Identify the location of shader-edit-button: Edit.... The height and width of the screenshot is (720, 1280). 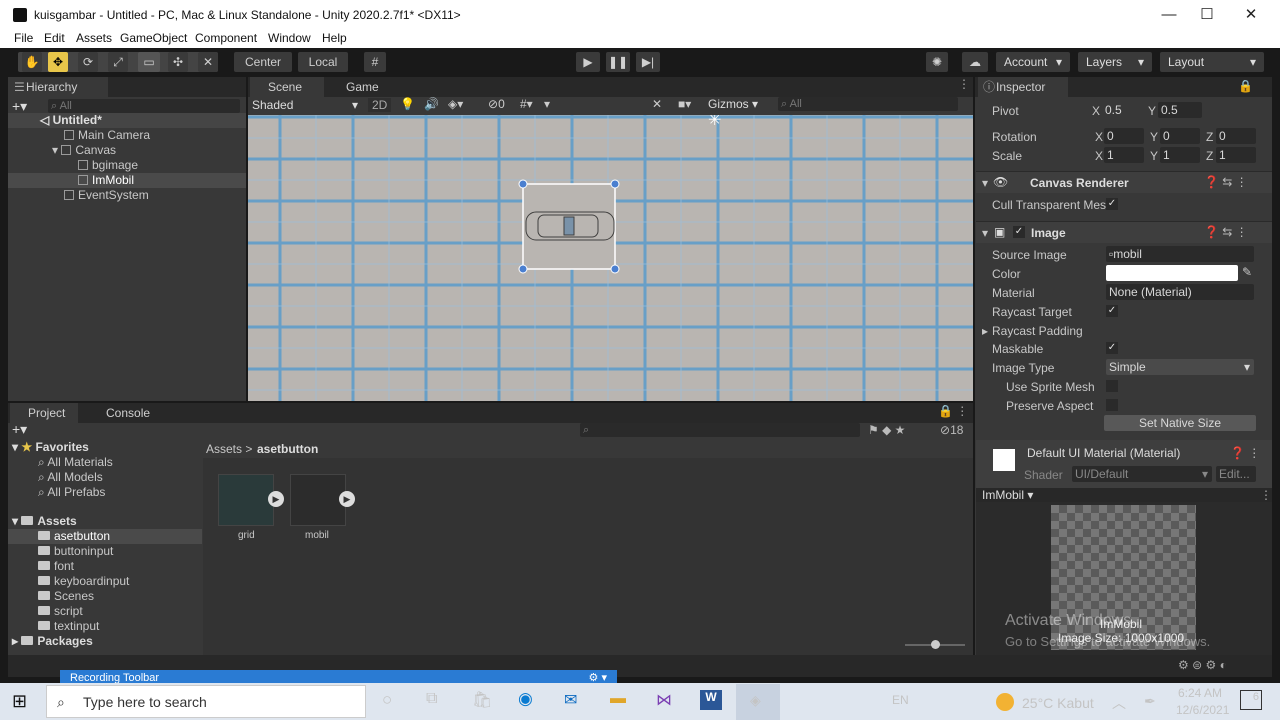
(1236, 474).